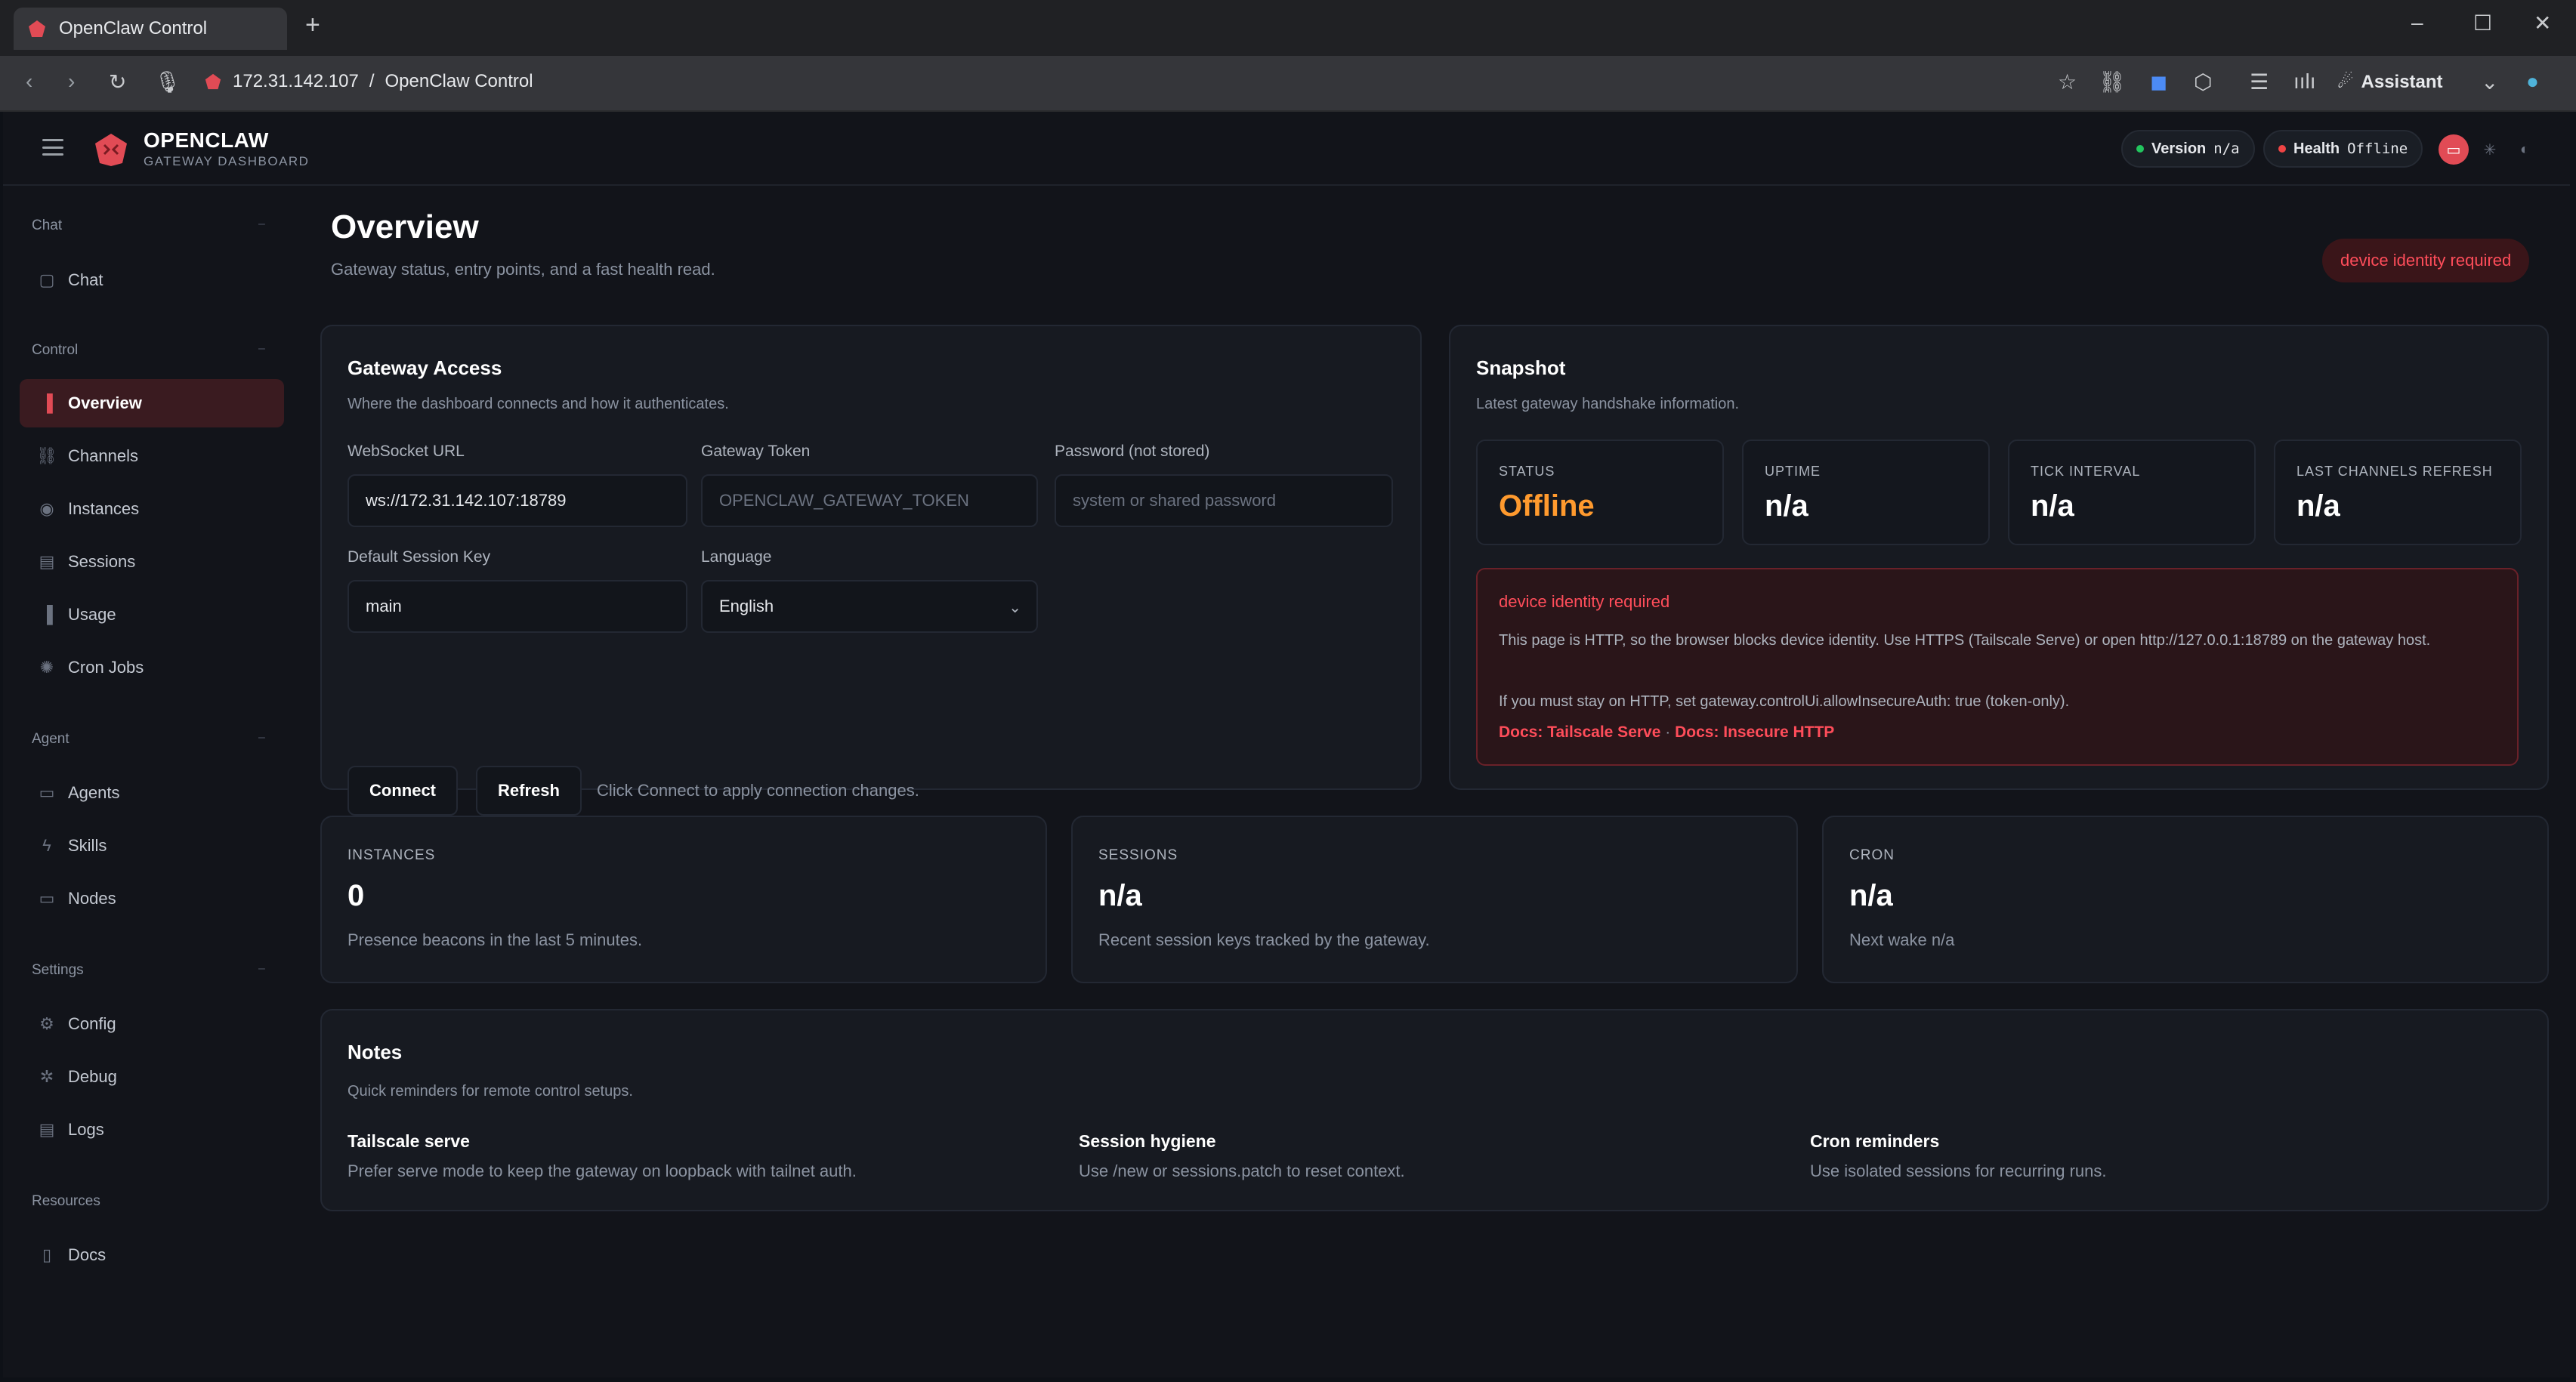 The width and height of the screenshot is (2576, 1382). Describe the element at coordinates (869, 606) in the screenshot. I see `language-select: English ⌄` at that location.